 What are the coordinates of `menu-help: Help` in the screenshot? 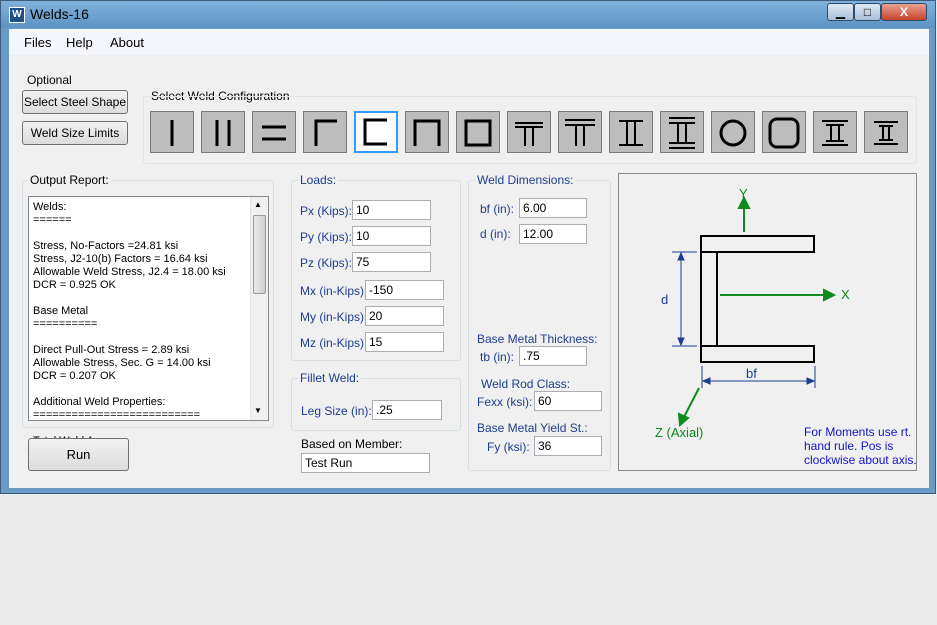 It's located at (79, 42).